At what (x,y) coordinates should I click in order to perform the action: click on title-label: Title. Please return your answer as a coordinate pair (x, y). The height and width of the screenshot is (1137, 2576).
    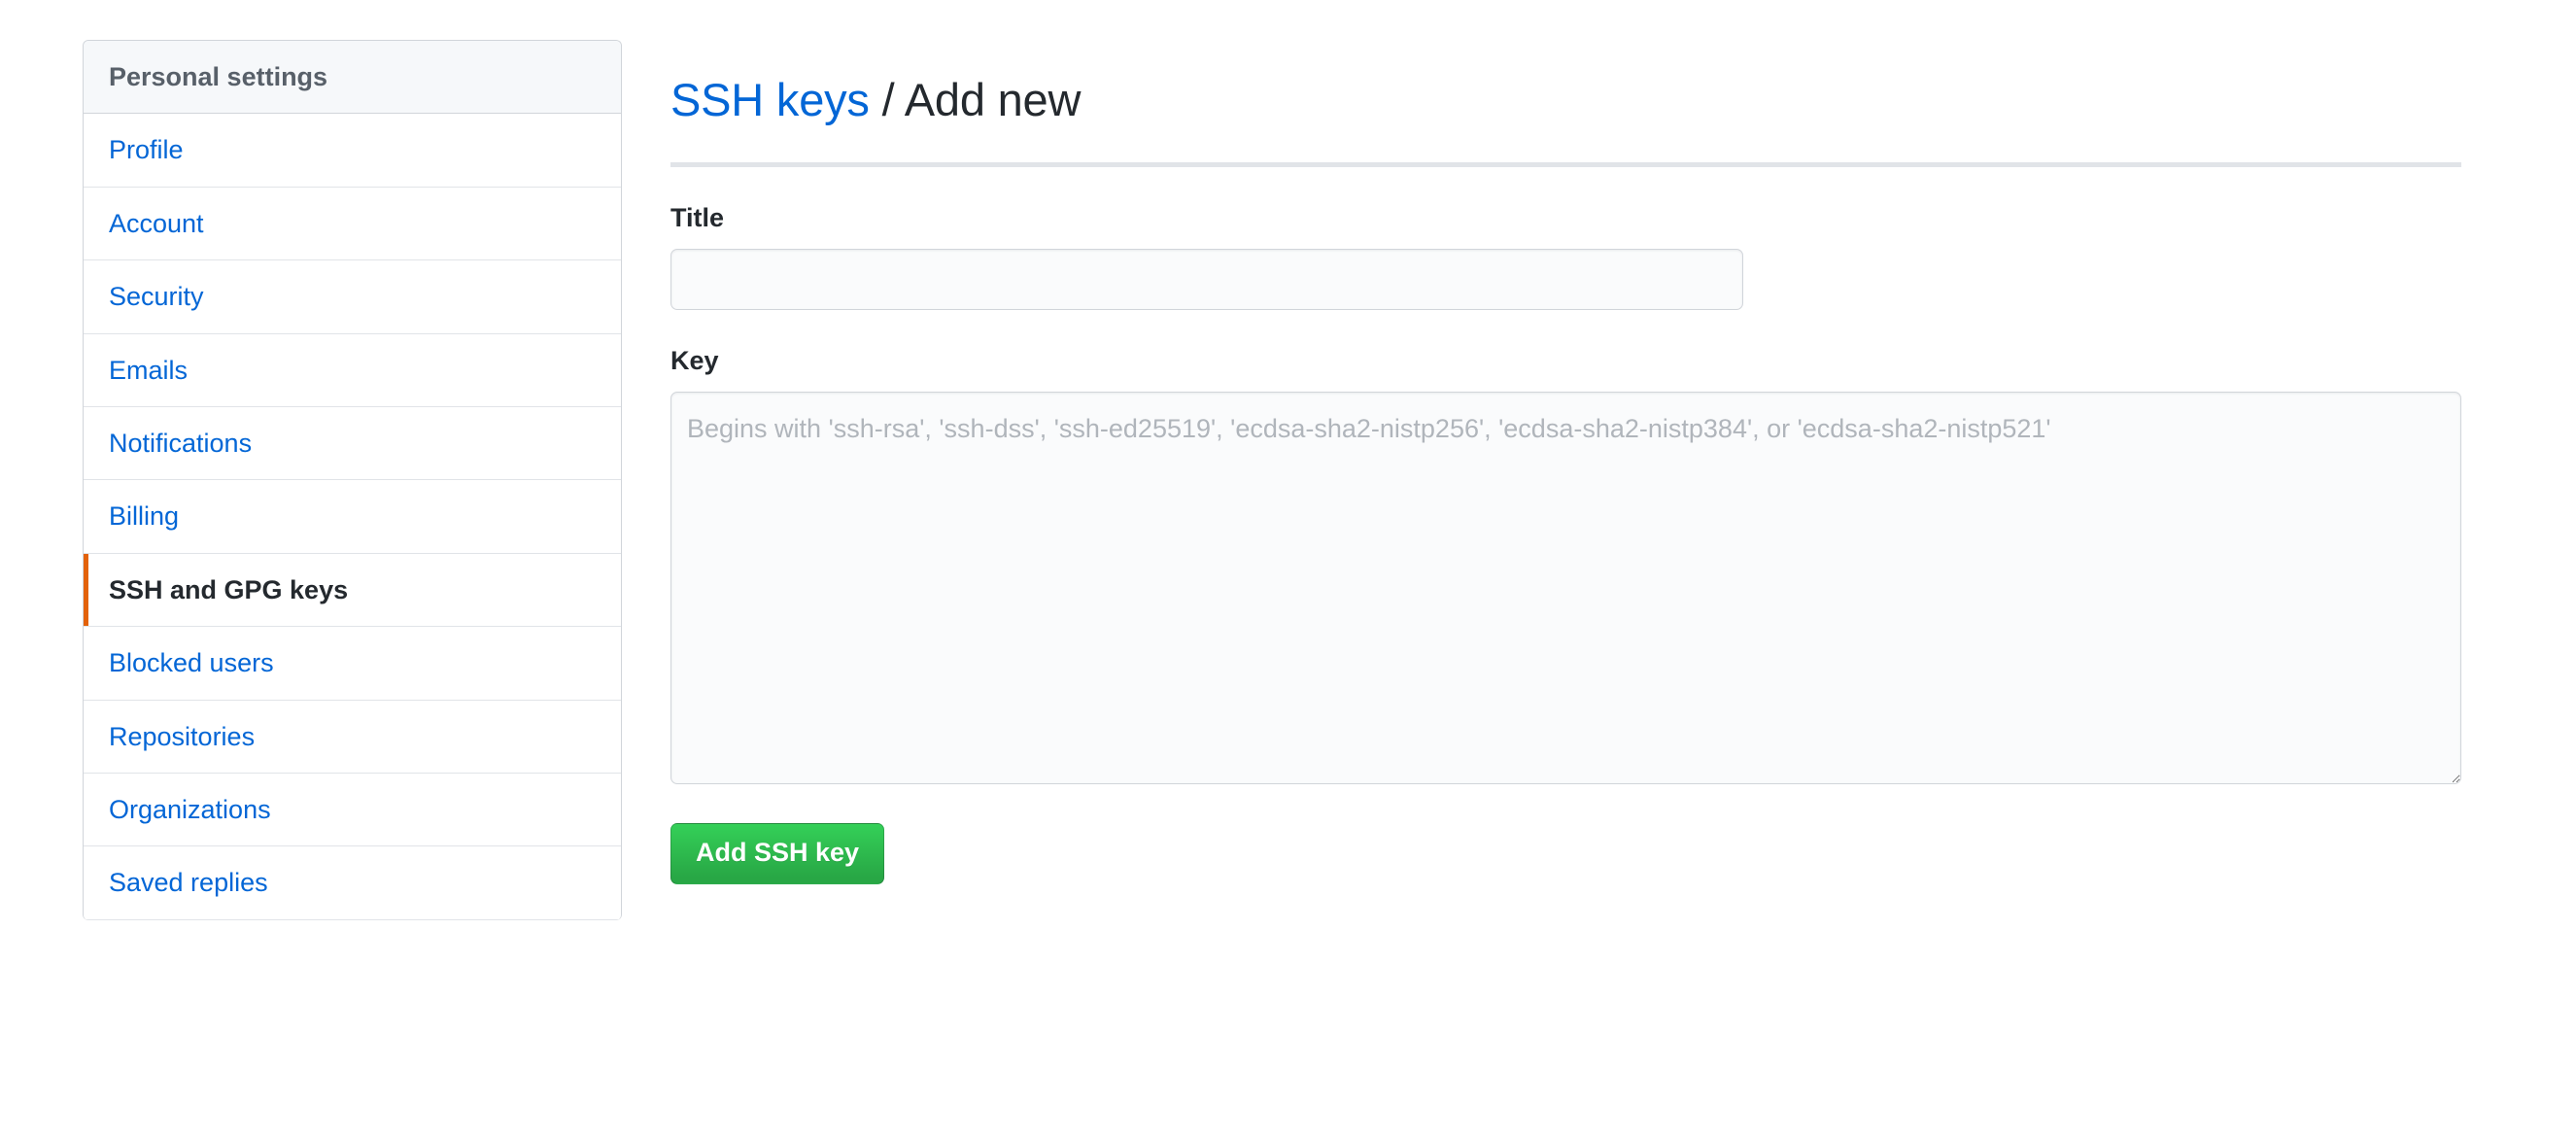
    Looking at the image, I should click on (698, 217).